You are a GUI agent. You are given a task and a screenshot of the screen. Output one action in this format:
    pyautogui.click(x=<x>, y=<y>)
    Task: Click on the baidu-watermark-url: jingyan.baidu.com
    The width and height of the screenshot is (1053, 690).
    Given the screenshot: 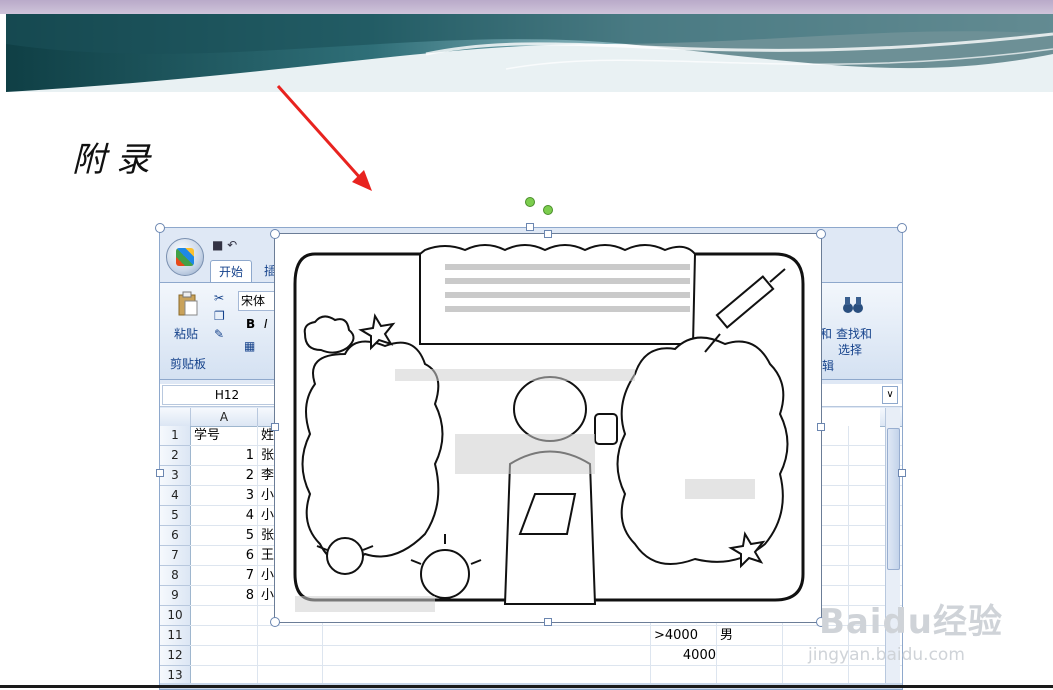 What is the action you would take?
    pyautogui.click(x=886, y=655)
    